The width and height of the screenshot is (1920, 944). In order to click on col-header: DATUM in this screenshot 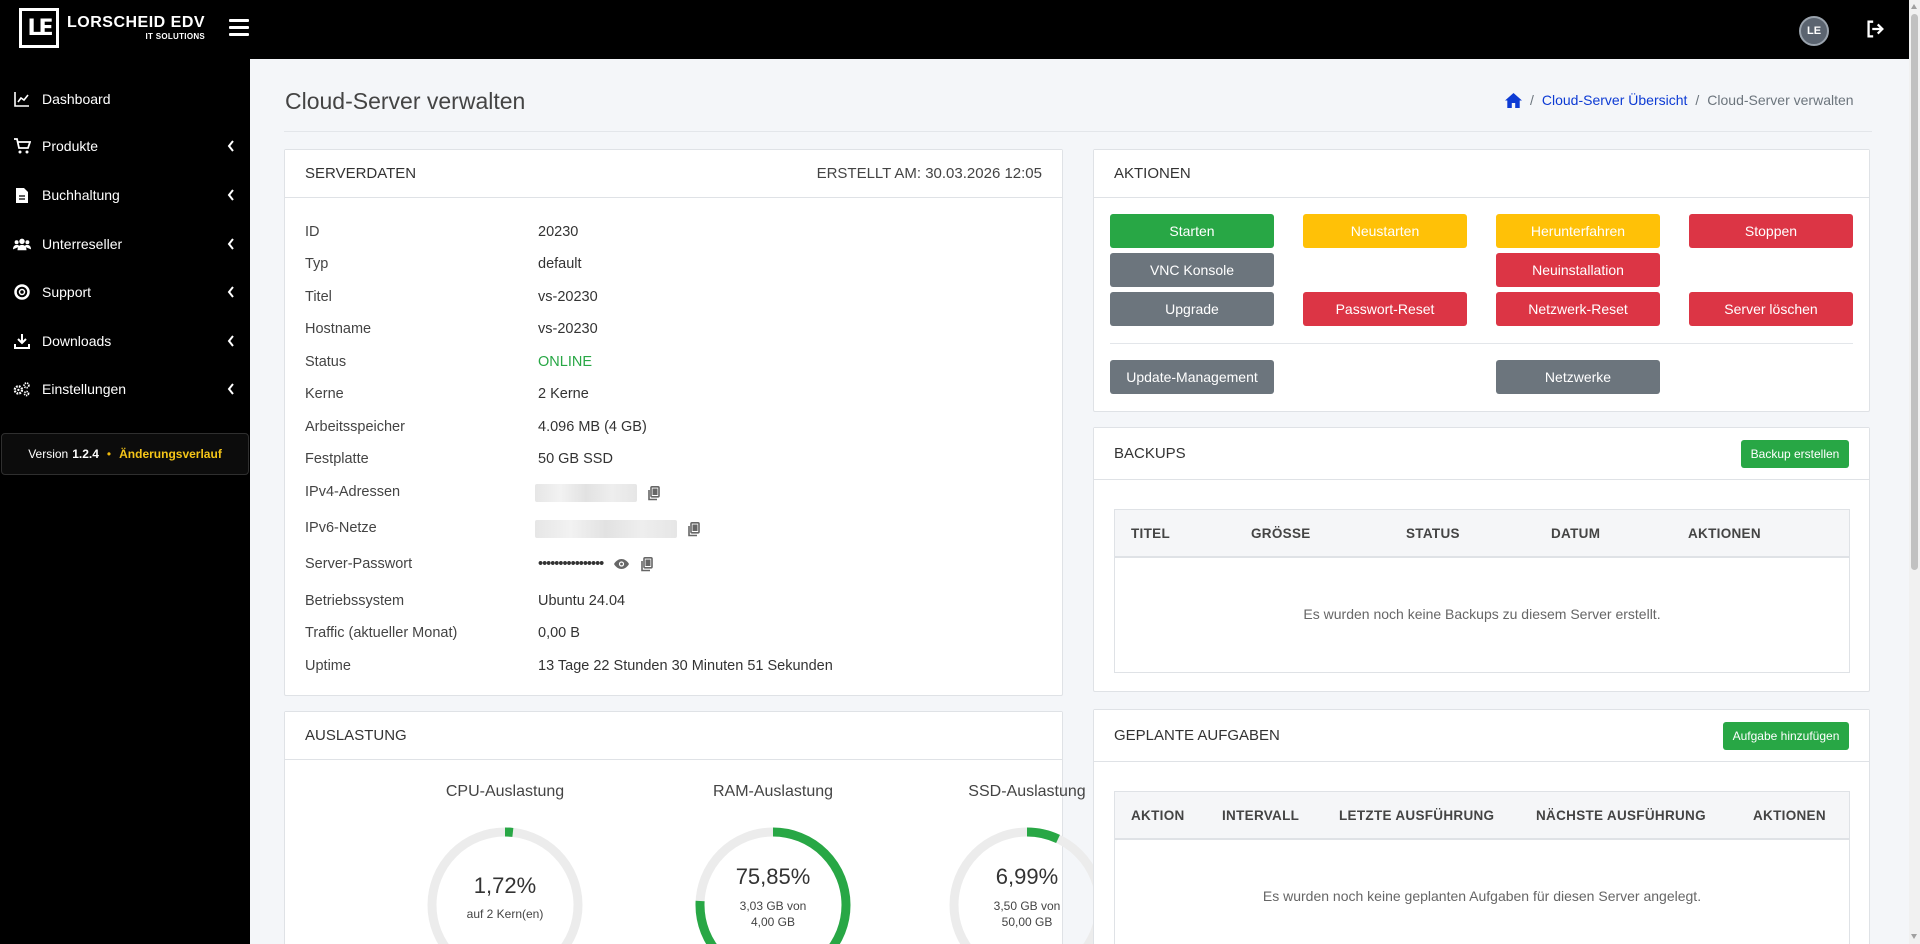, I will do `click(1575, 533)`.